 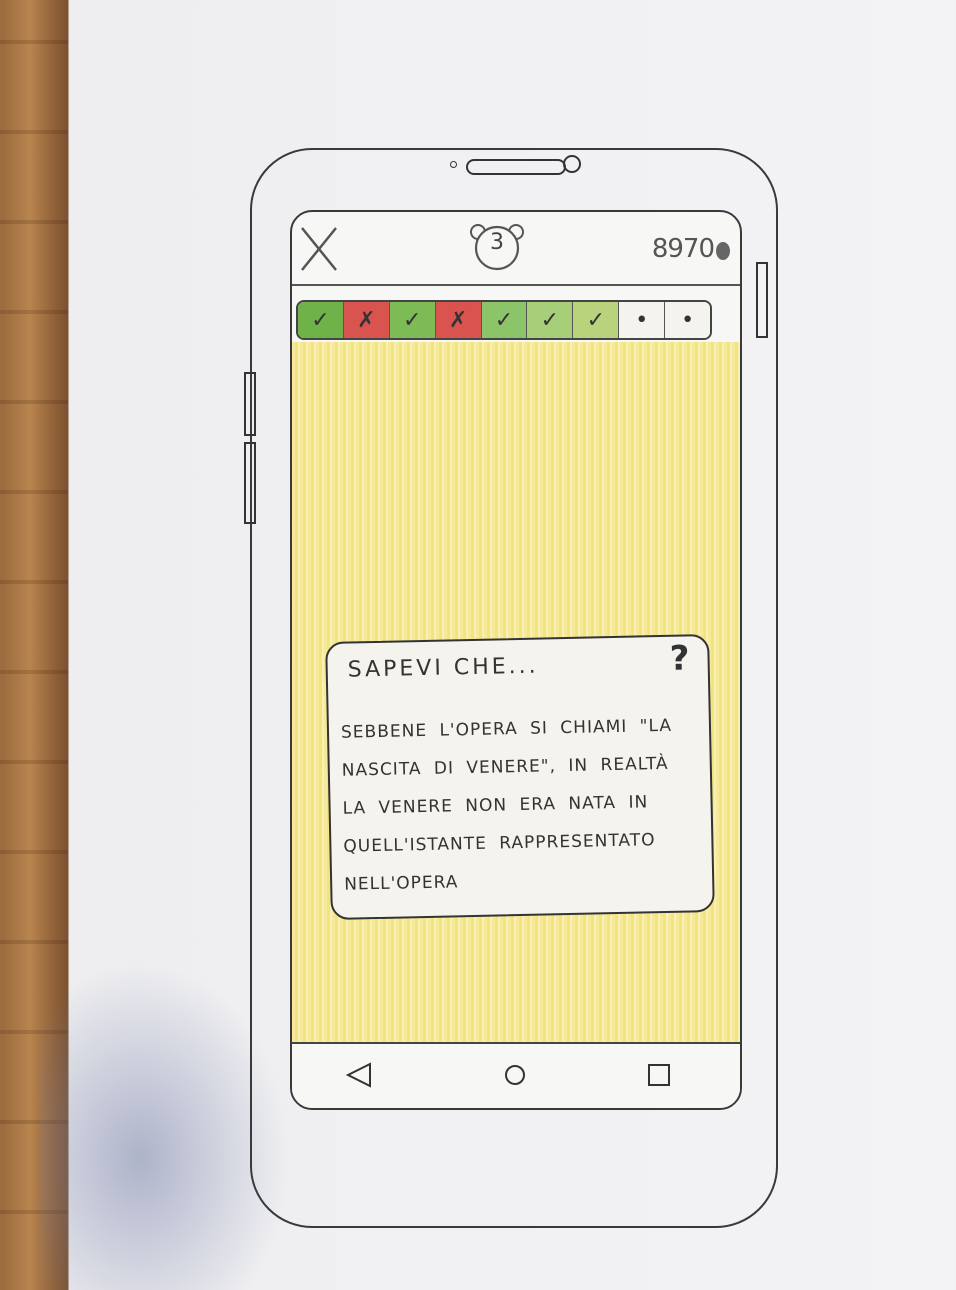 What do you see at coordinates (319, 249) in the screenshot?
I see `close-icon` at bounding box center [319, 249].